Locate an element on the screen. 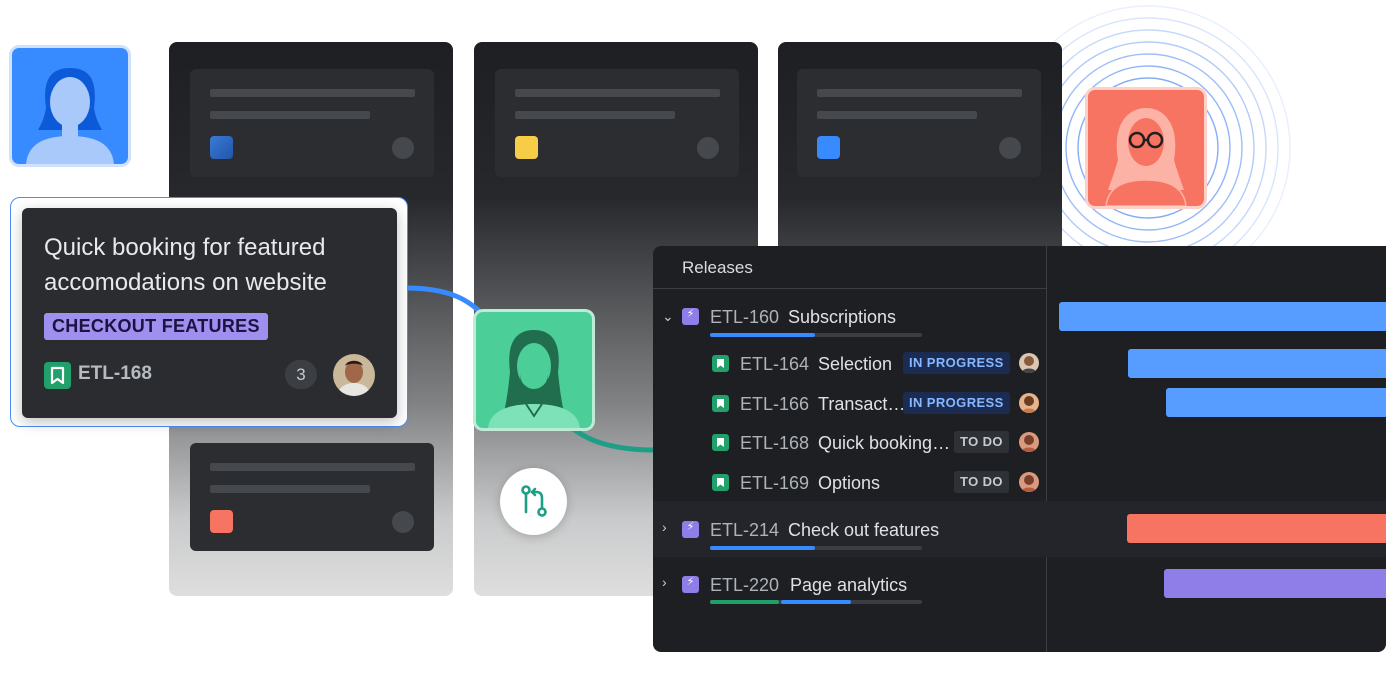  release-row-epic: › ETL-214 Check out features is located at coordinates (849, 529).